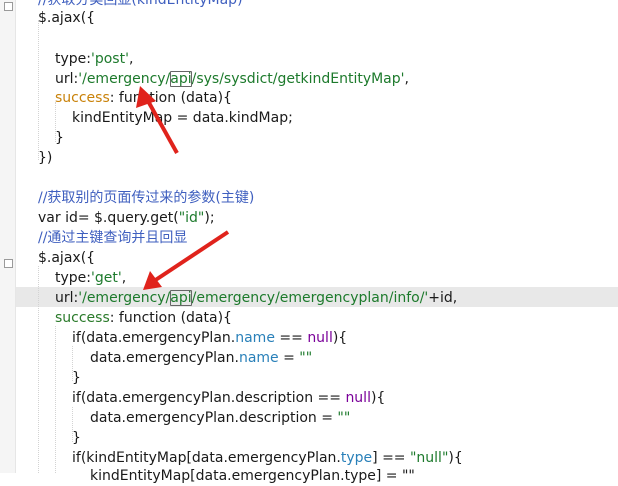  What do you see at coordinates (183, 188) in the screenshot?
I see `annotation-layer` at bounding box center [183, 188].